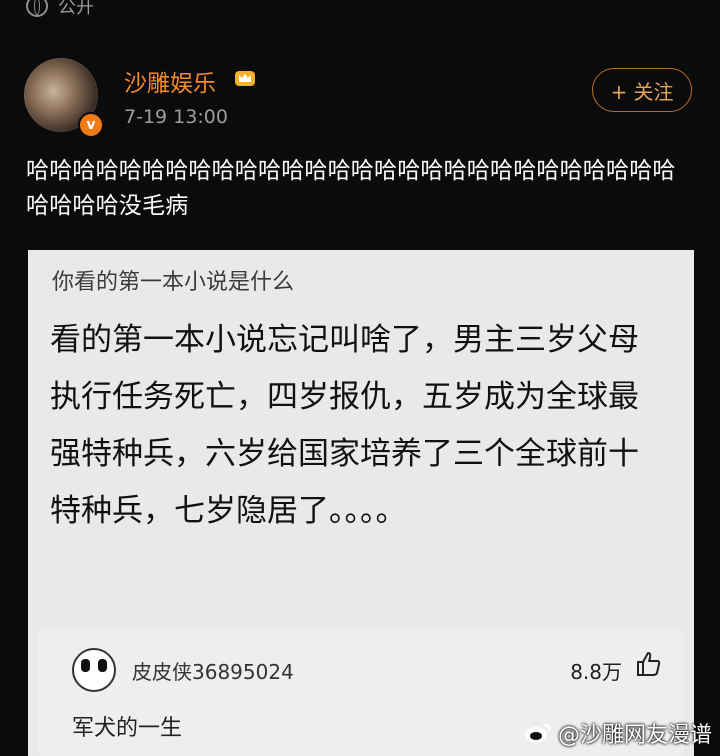 The height and width of the screenshot is (756, 720). What do you see at coordinates (176, 117) in the screenshot?
I see `post-timestamp: 7-19 13:00` at bounding box center [176, 117].